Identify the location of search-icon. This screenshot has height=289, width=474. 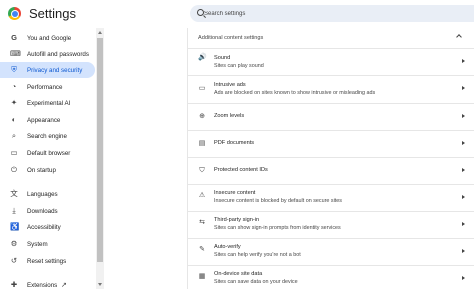
(200, 12).